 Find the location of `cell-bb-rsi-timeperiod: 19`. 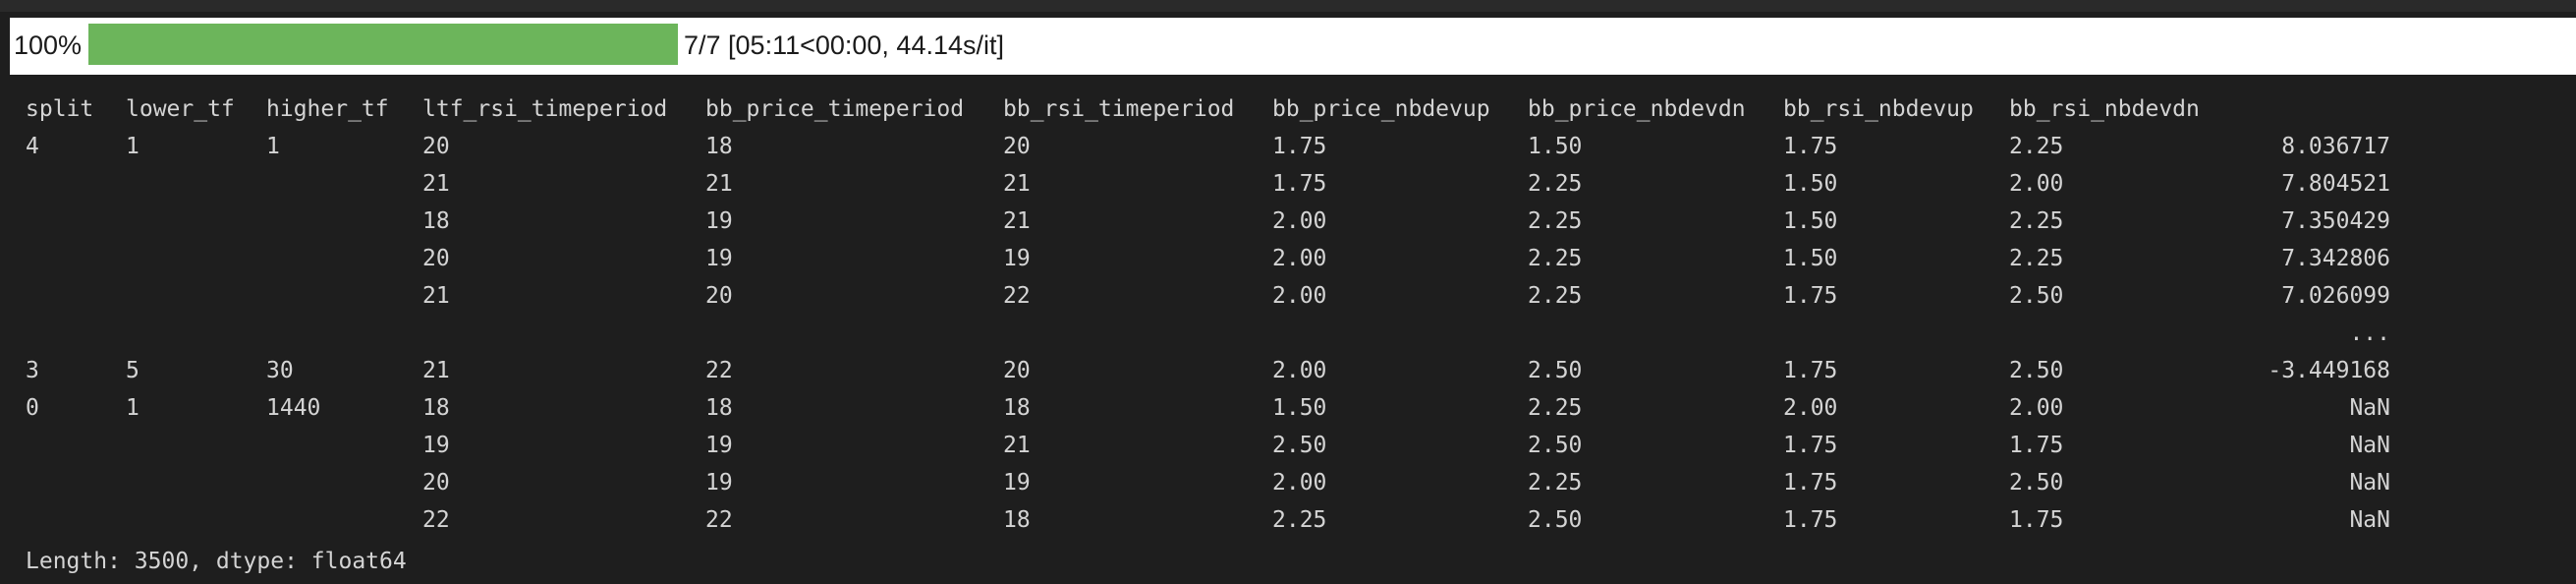

cell-bb-rsi-timeperiod: 19 is located at coordinates (1017, 483).